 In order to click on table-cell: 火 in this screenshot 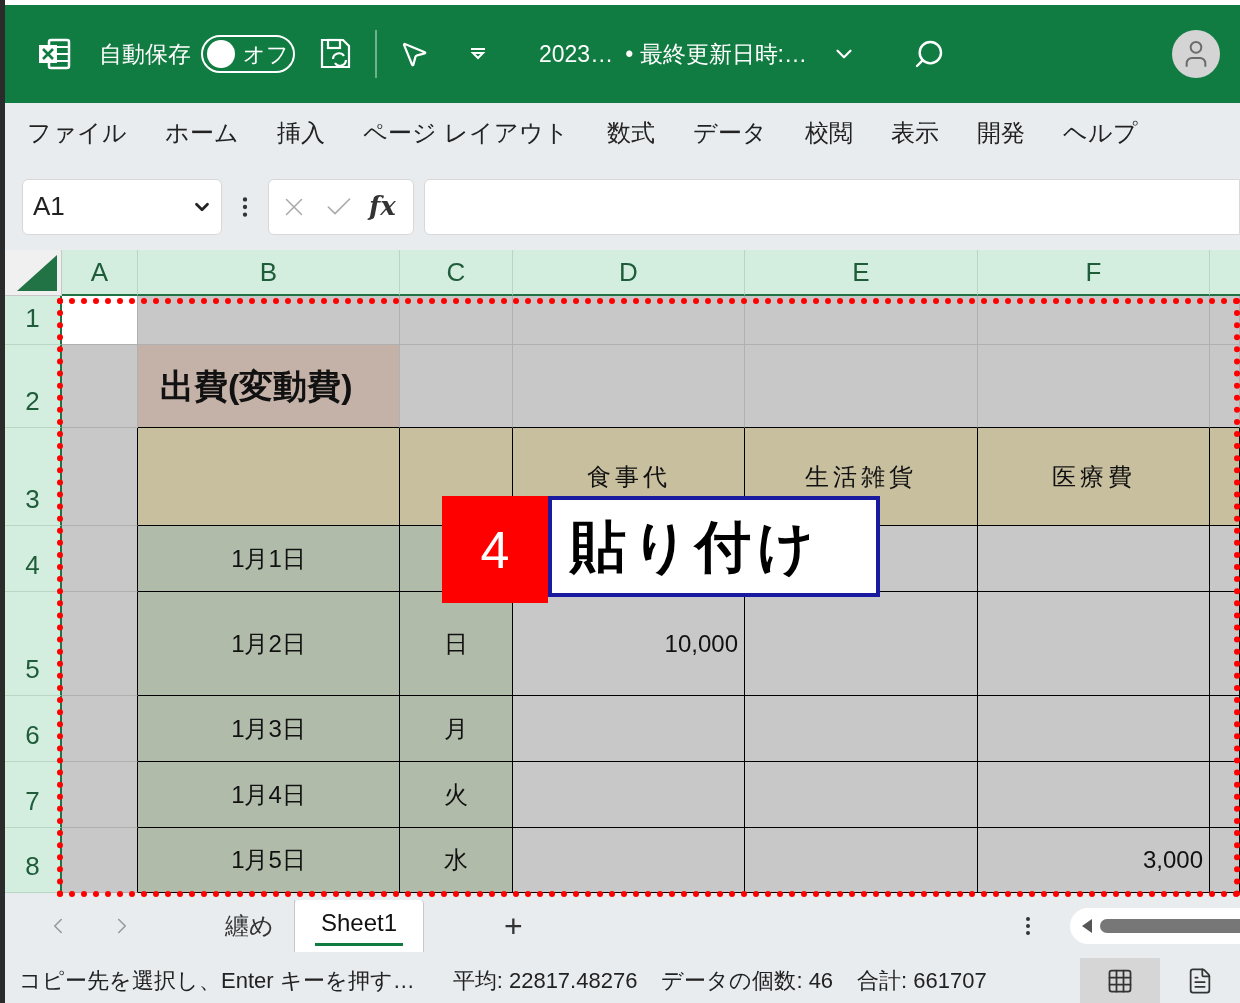, I will do `click(456, 795)`.